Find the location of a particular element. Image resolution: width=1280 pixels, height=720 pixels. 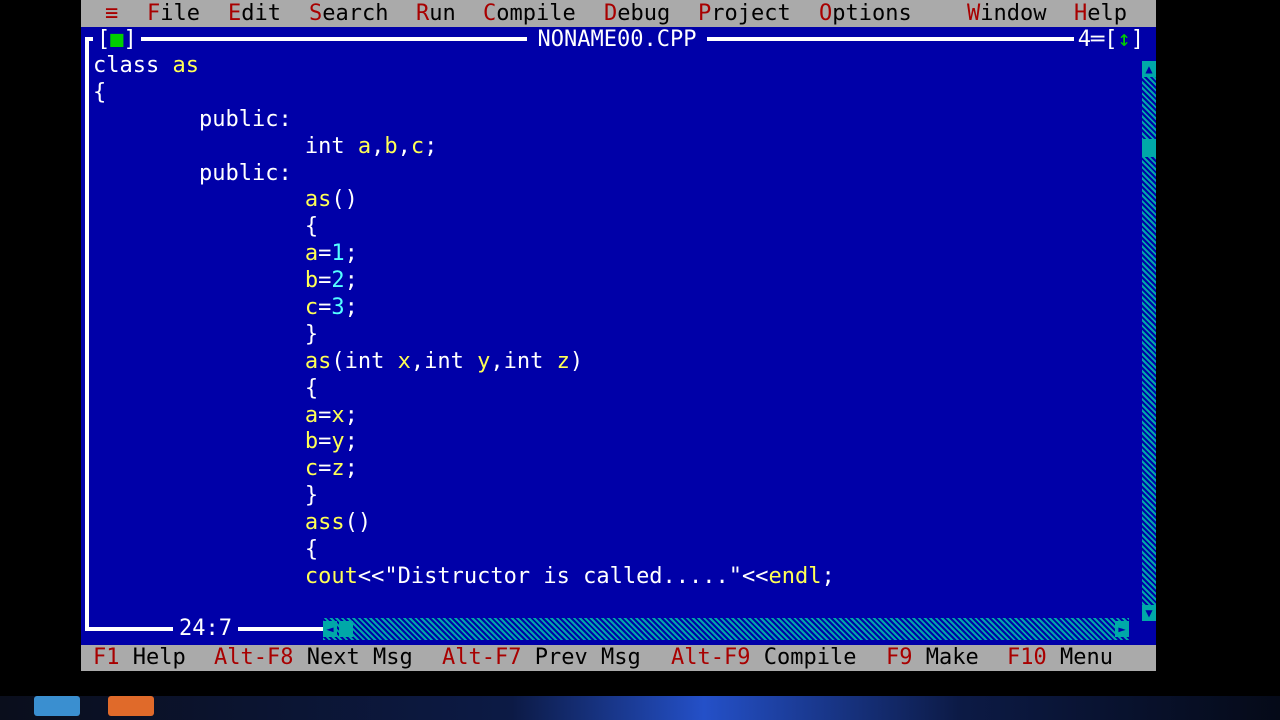

menu-label: ile is located at coordinates (180, 13).